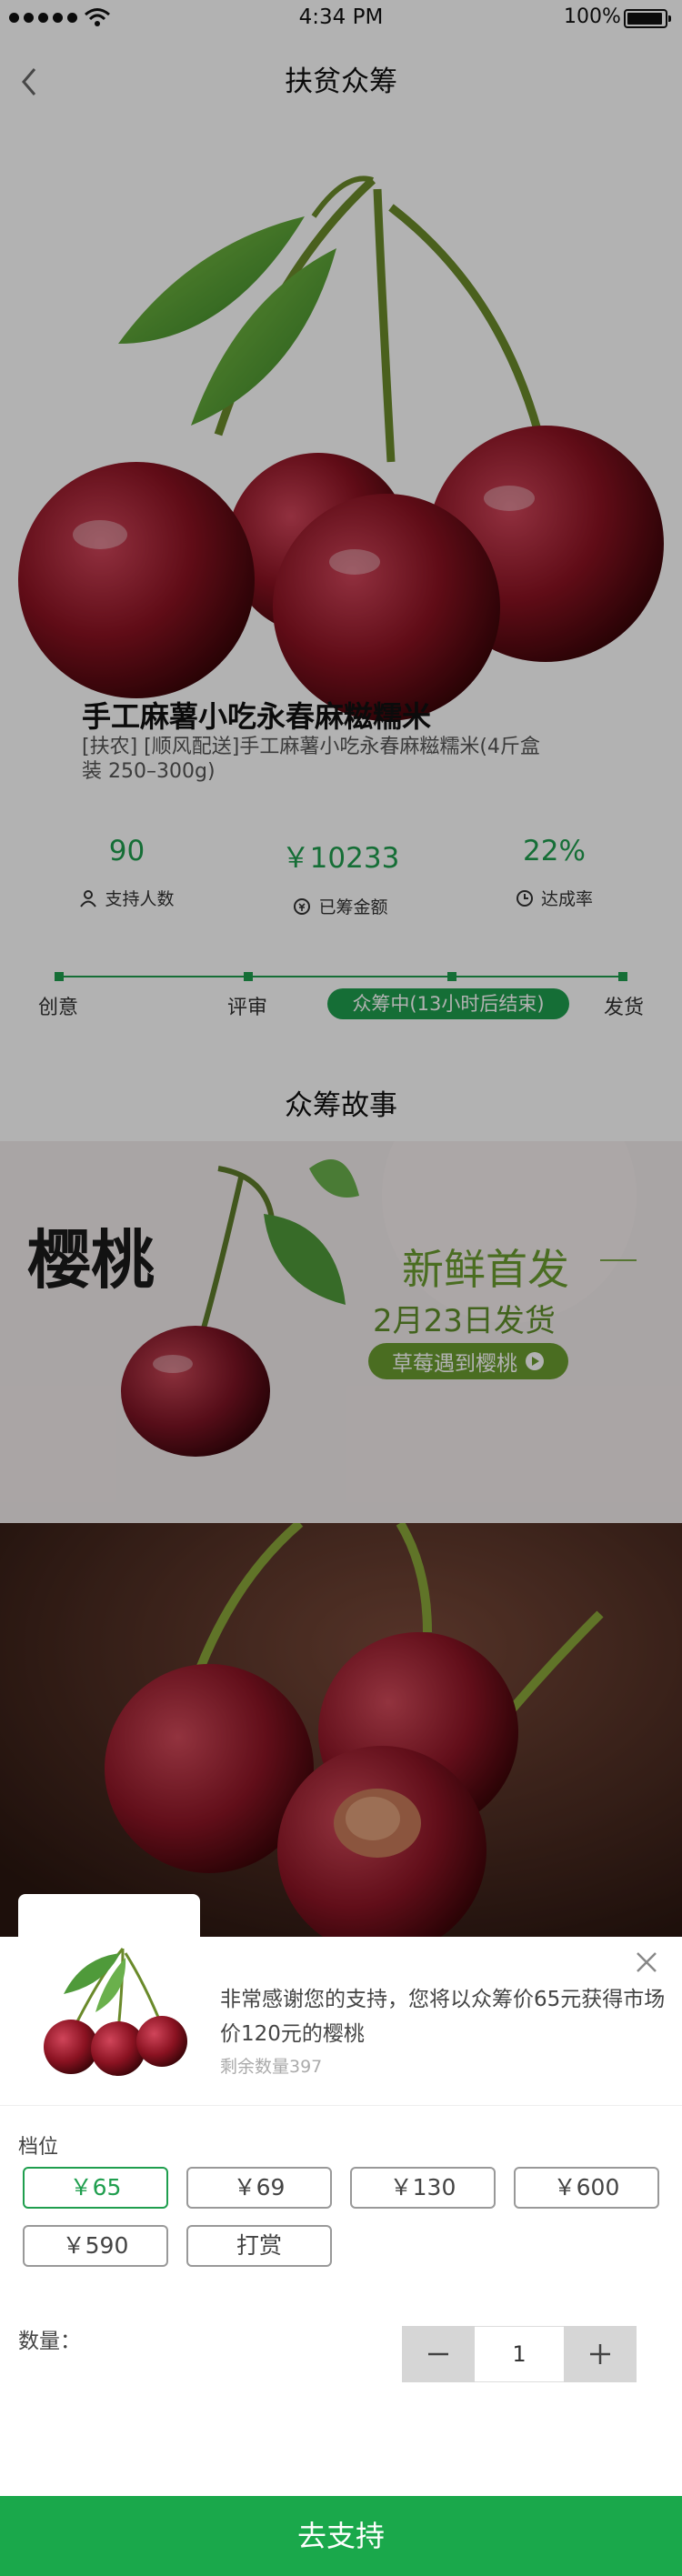 The width and height of the screenshot is (682, 2576). I want to click on product-thumbnail, so click(109, 1985).